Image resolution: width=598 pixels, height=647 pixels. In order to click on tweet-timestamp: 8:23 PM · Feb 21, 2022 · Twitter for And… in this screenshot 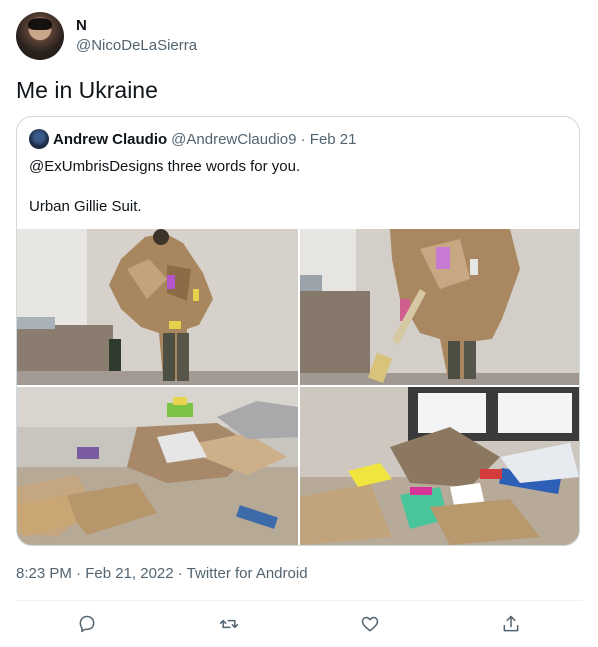, I will do `click(162, 574)`.